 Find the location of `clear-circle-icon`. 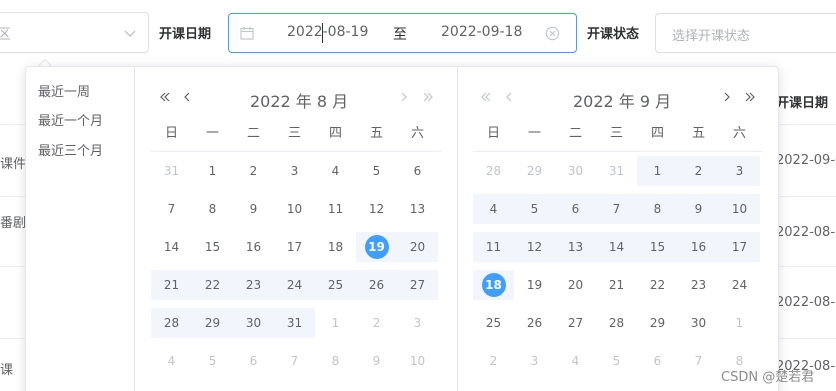

clear-circle-icon is located at coordinates (552, 33).